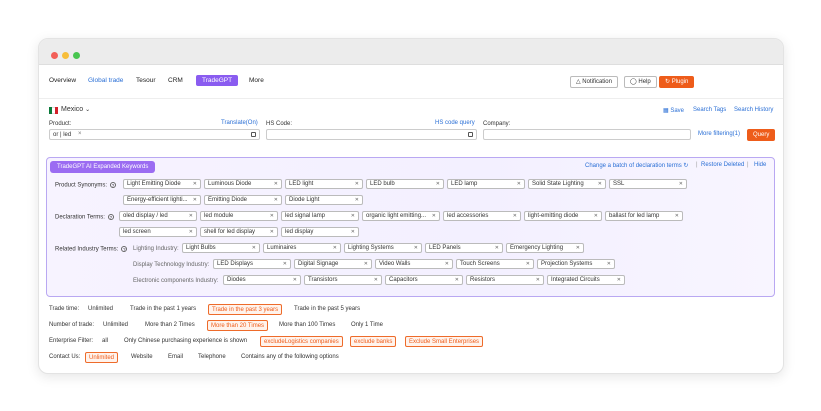 This screenshot has height=411, width=821. I want to click on restore-deleted-link: Restore Deleted, so click(722, 165).